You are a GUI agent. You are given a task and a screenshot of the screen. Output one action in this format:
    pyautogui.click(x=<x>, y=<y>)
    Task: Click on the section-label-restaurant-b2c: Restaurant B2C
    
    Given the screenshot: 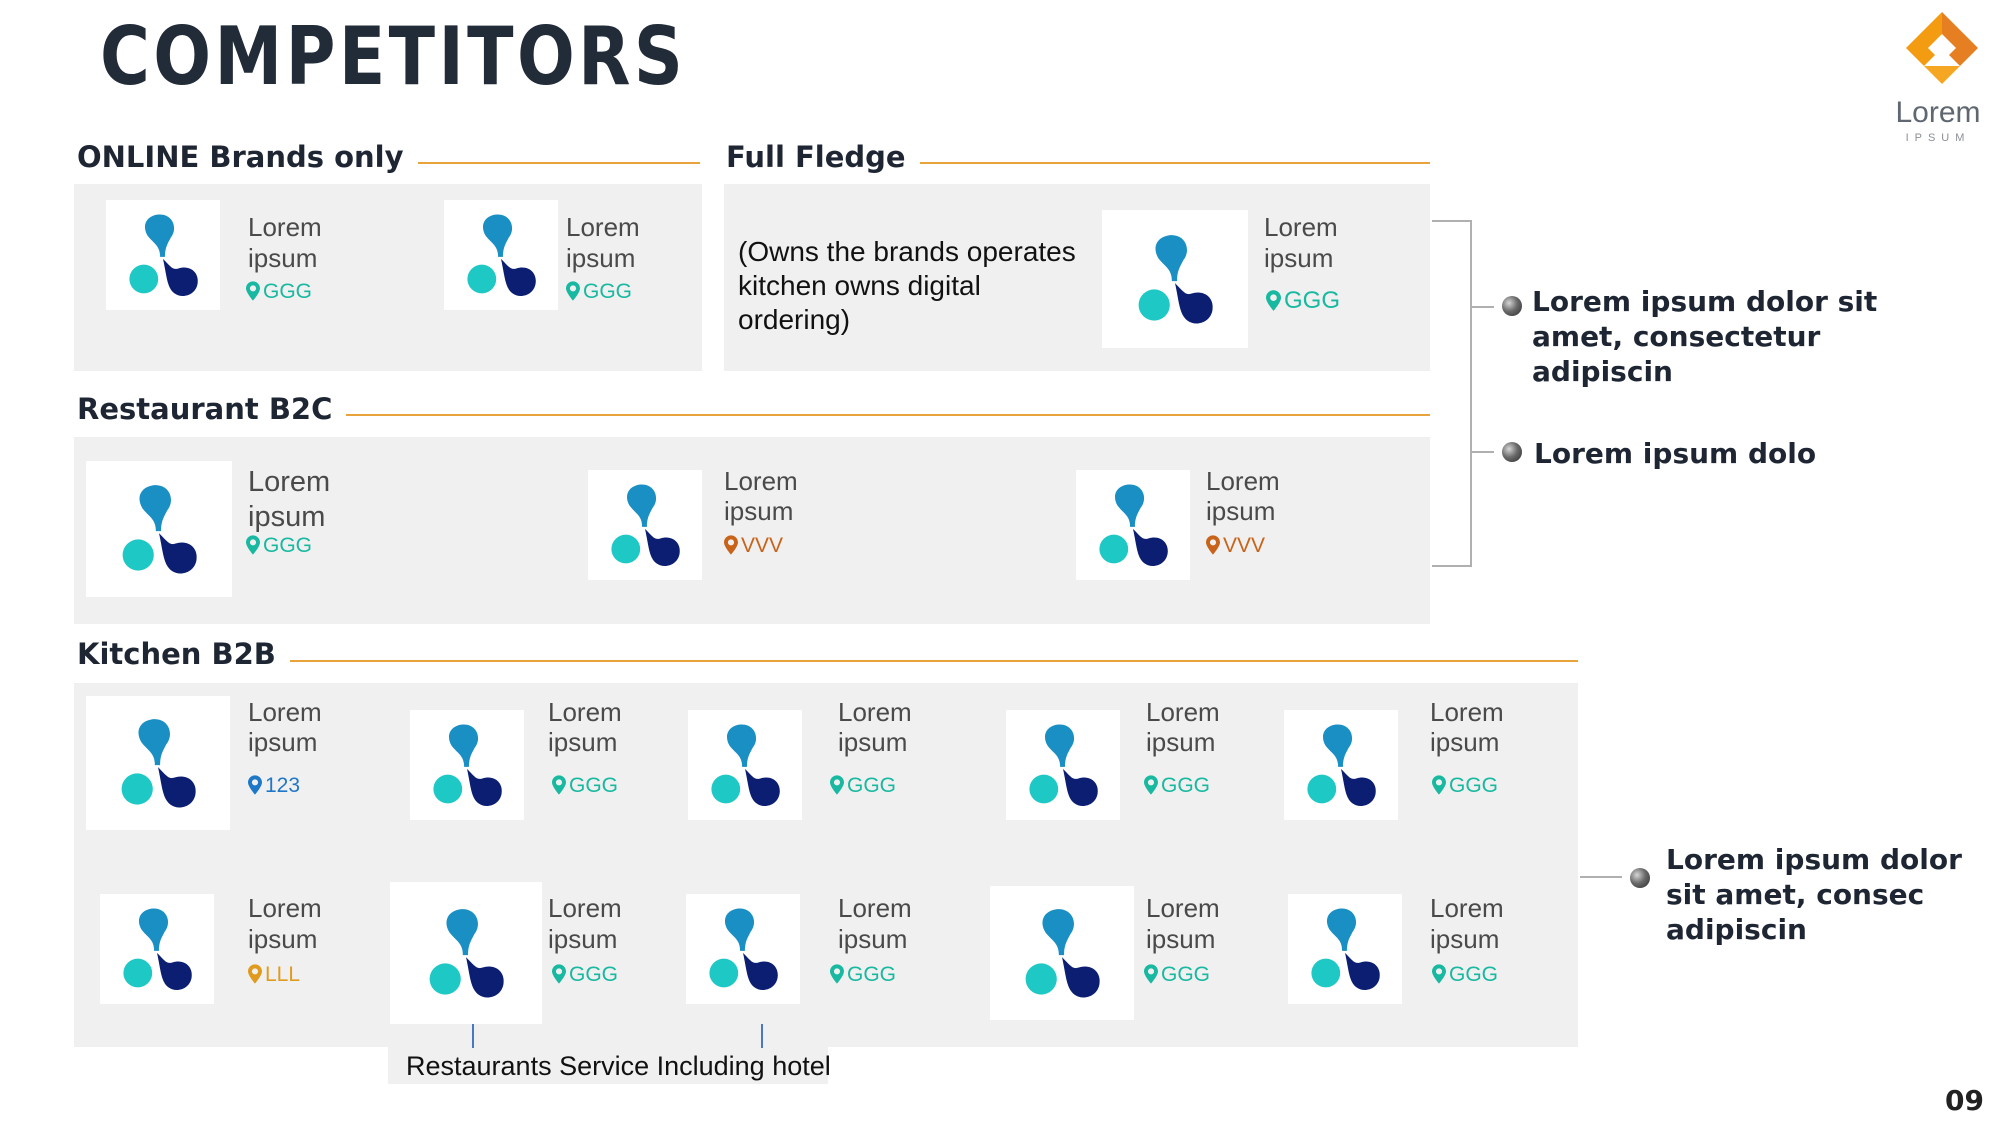 What is the action you would take?
    pyautogui.click(x=212, y=409)
    